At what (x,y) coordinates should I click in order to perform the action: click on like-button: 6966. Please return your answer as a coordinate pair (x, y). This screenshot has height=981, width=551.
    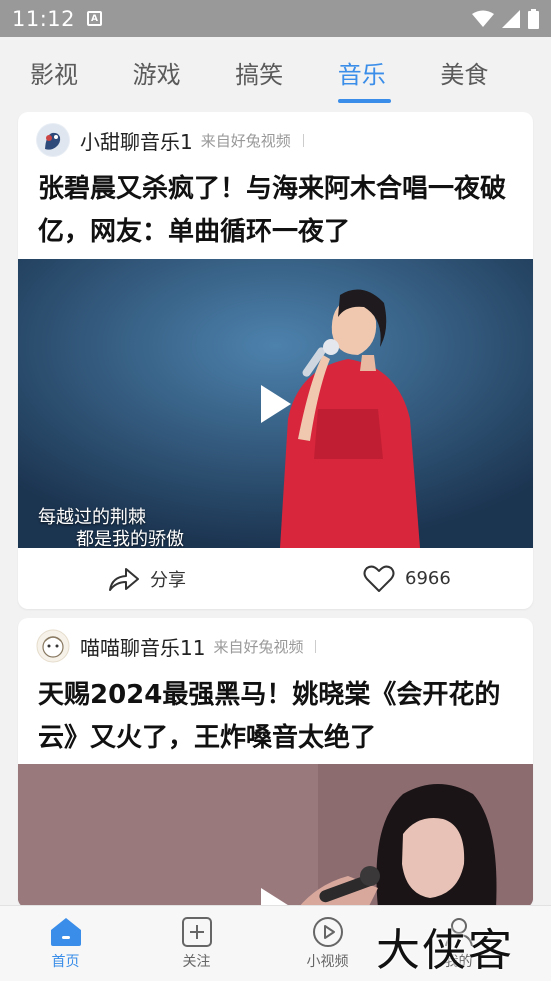
    Looking at the image, I should click on (407, 579).